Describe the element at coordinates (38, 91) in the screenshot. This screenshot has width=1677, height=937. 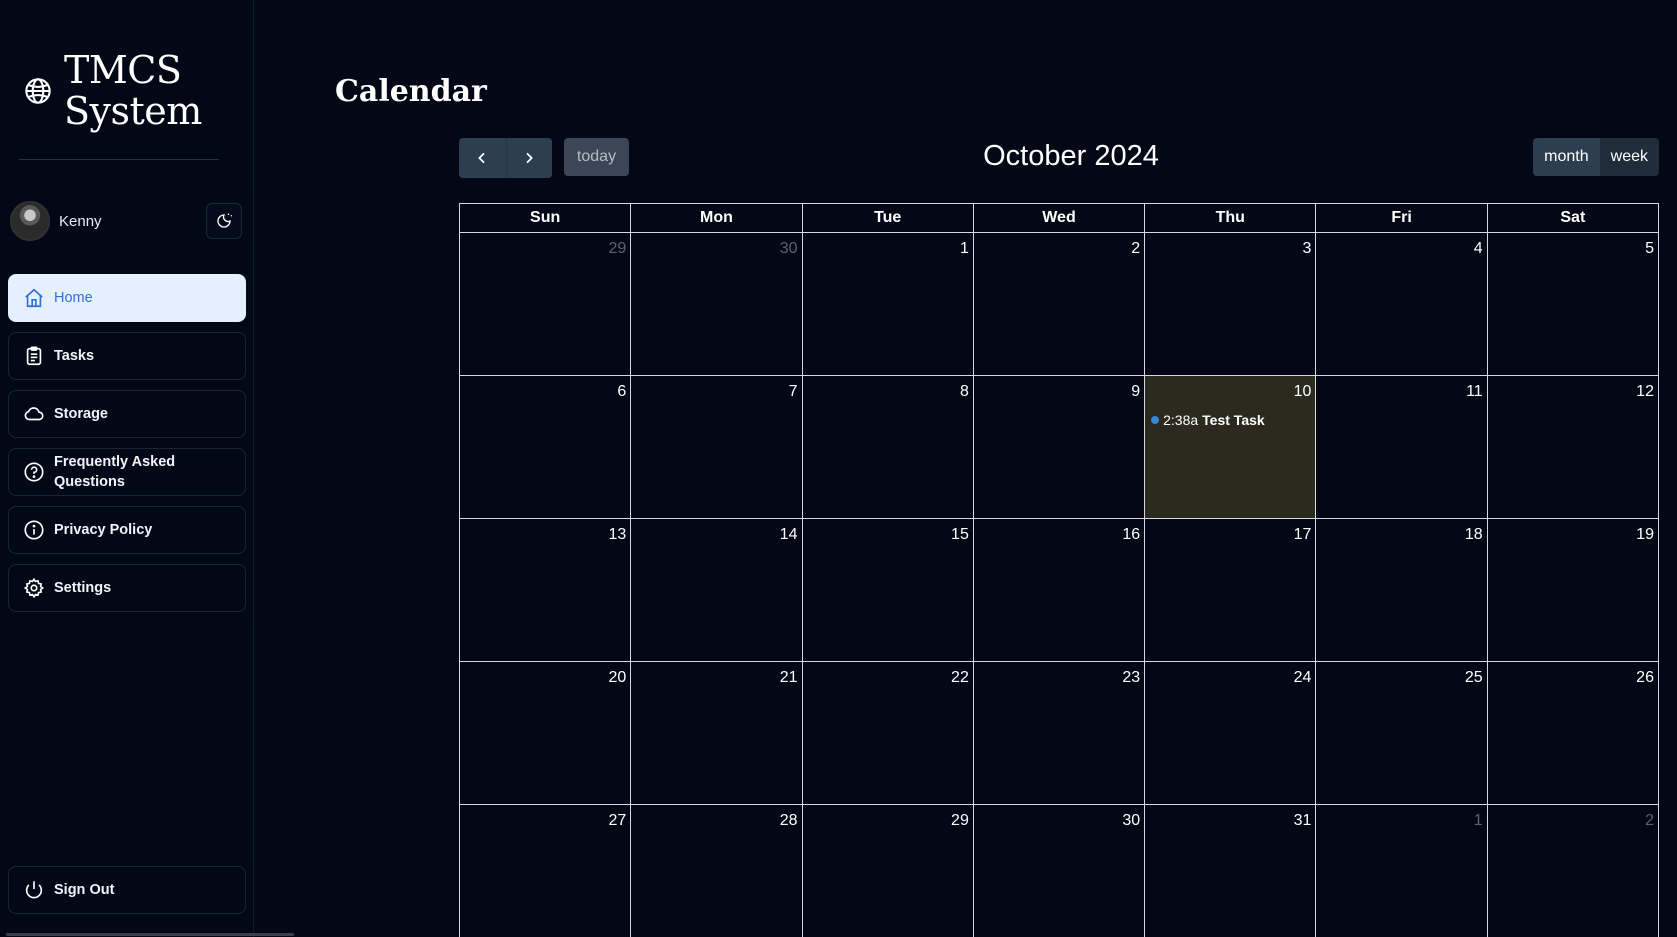
I see `globe-icon` at that location.